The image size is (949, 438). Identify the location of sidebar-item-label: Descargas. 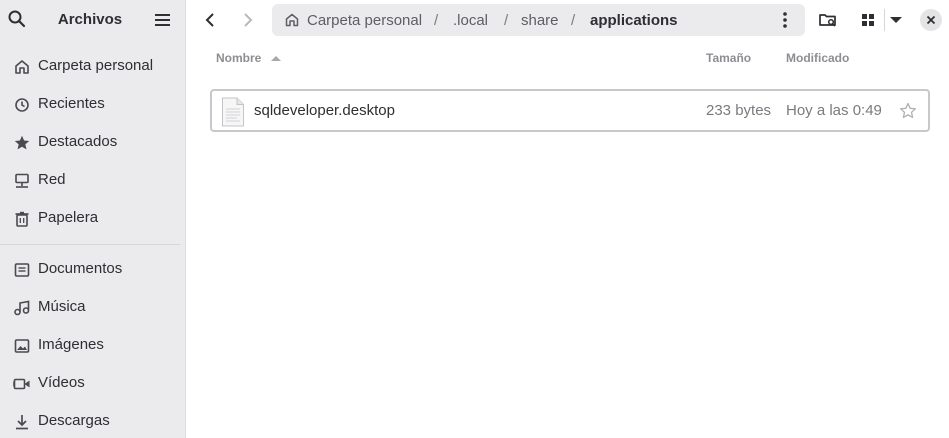
(74, 420).